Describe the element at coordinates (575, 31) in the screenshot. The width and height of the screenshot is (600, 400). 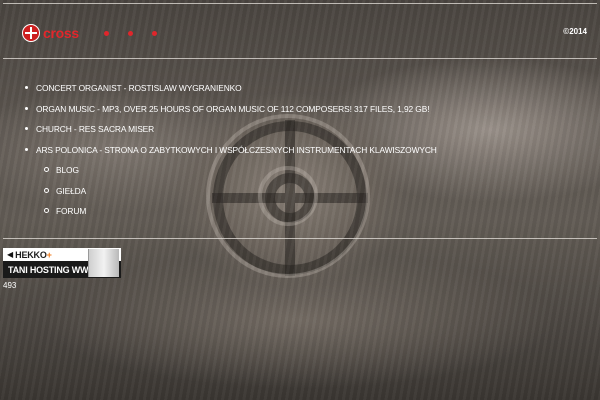
I see `copyright: ©2014` at that location.